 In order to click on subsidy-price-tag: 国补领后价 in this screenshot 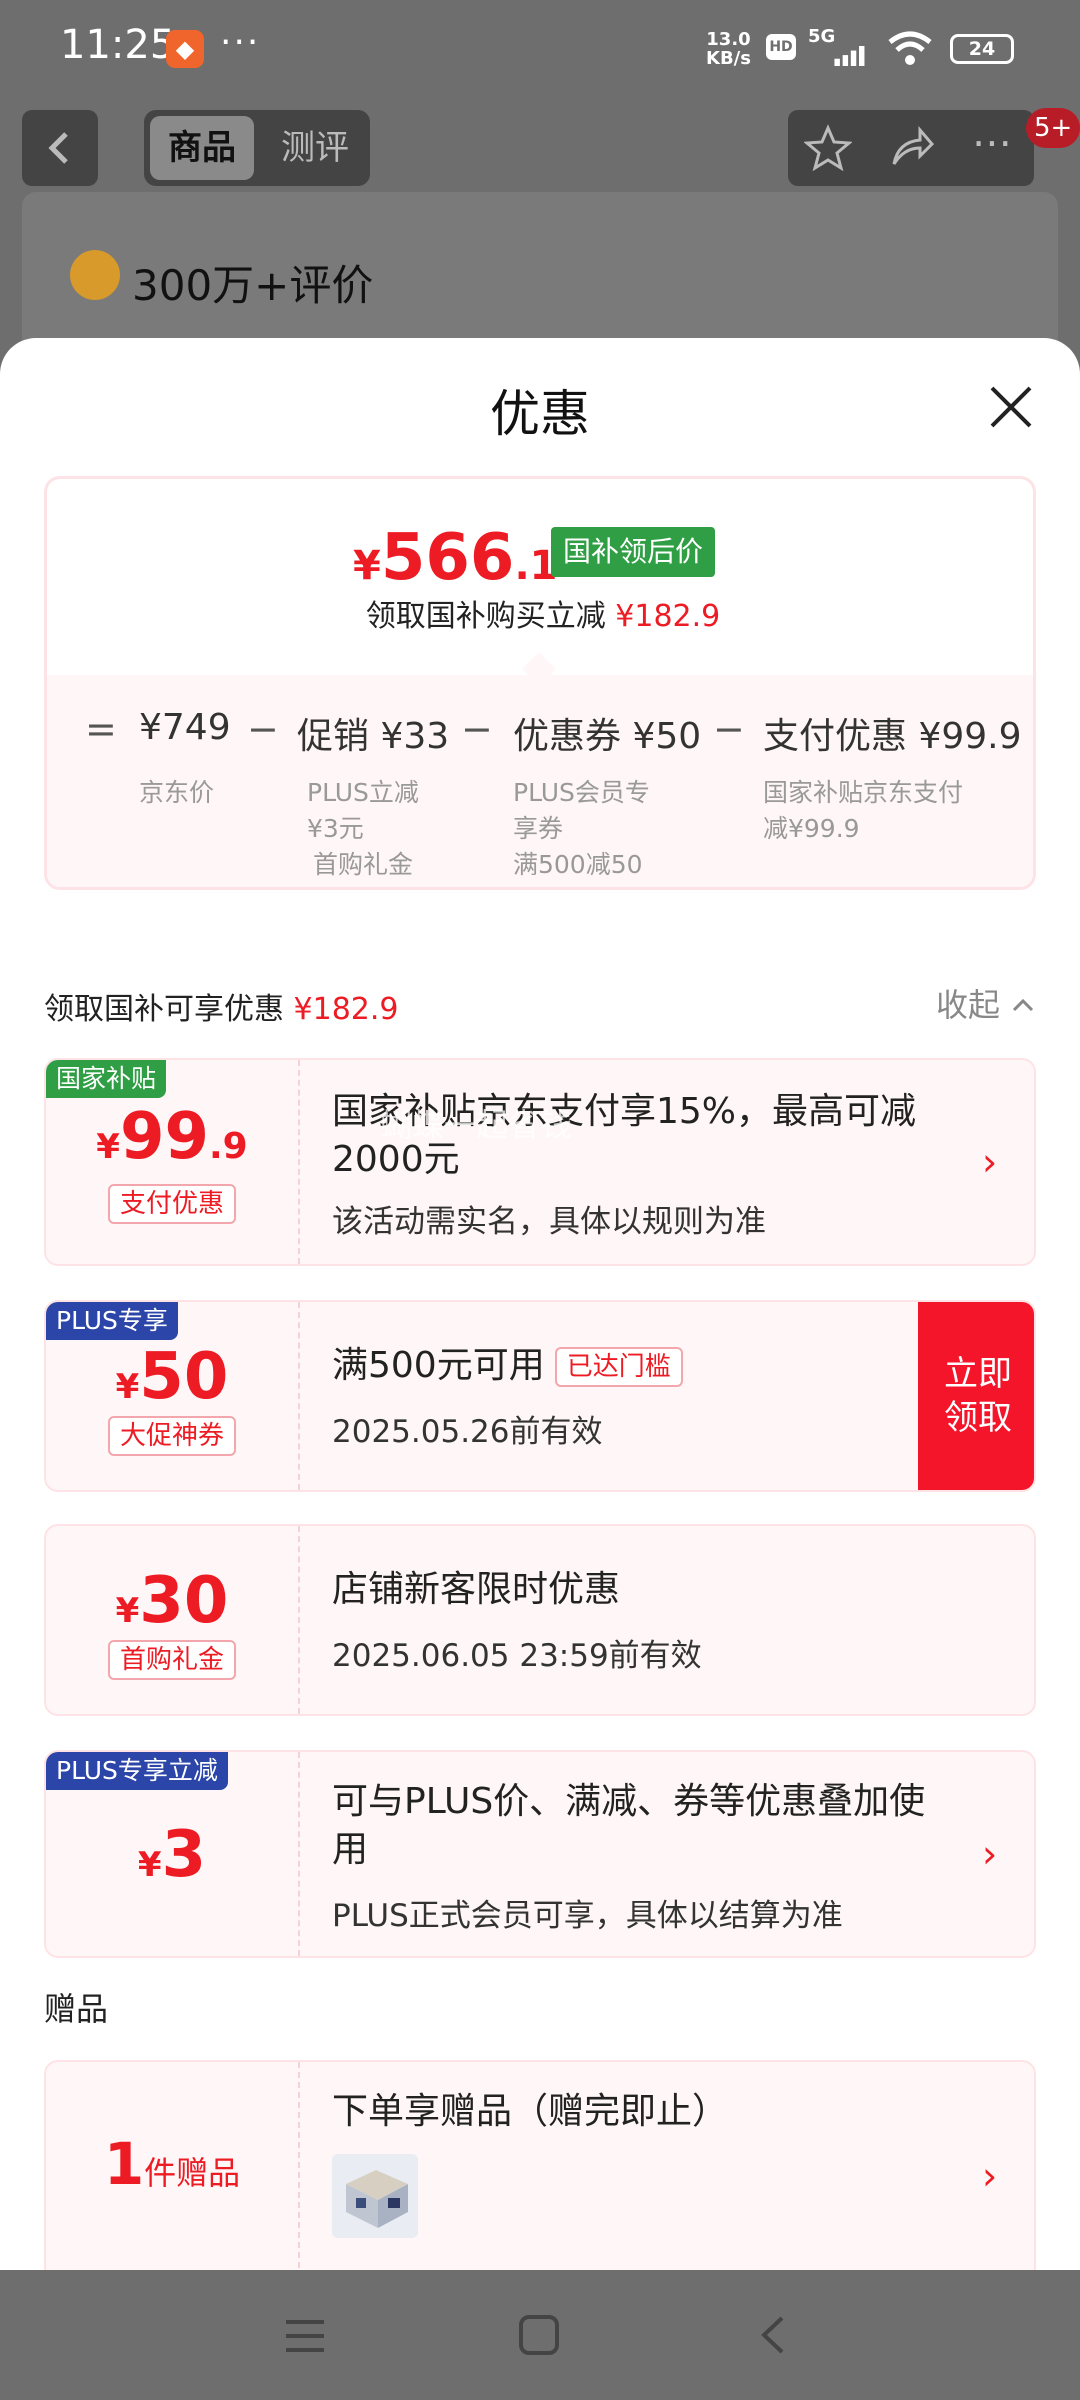, I will do `click(633, 552)`.